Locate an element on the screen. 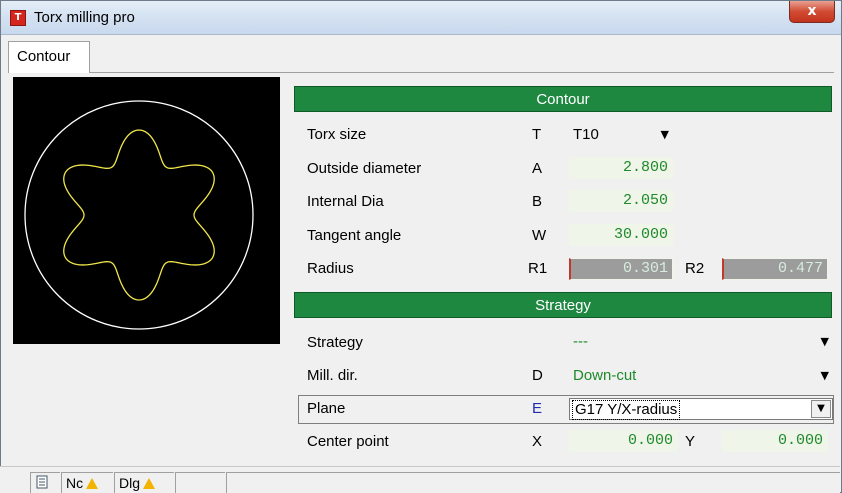 This screenshot has width=842, height=493. outside-diameter-label: Outside diameter is located at coordinates (364, 168).